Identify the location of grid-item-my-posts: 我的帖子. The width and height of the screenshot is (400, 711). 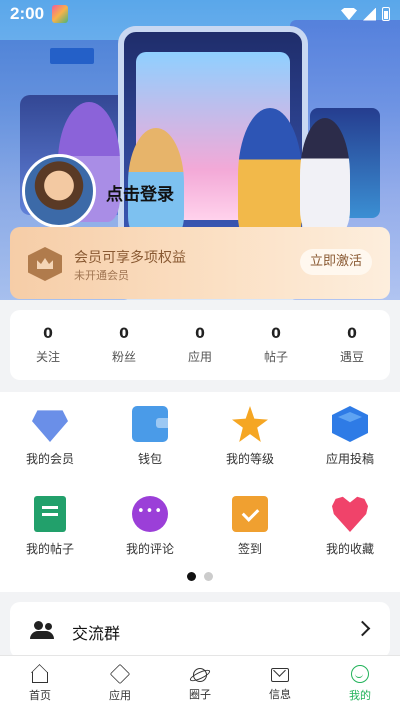
(50, 531).